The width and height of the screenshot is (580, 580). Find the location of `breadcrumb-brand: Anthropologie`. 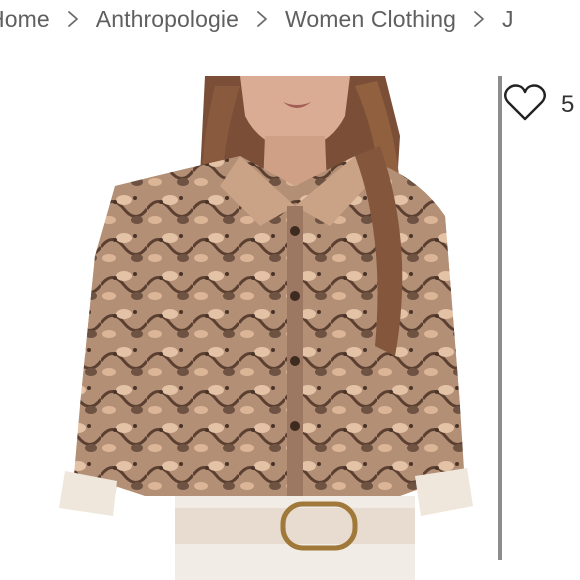

breadcrumb-brand: Anthropologie is located at coordinates (167, 19).